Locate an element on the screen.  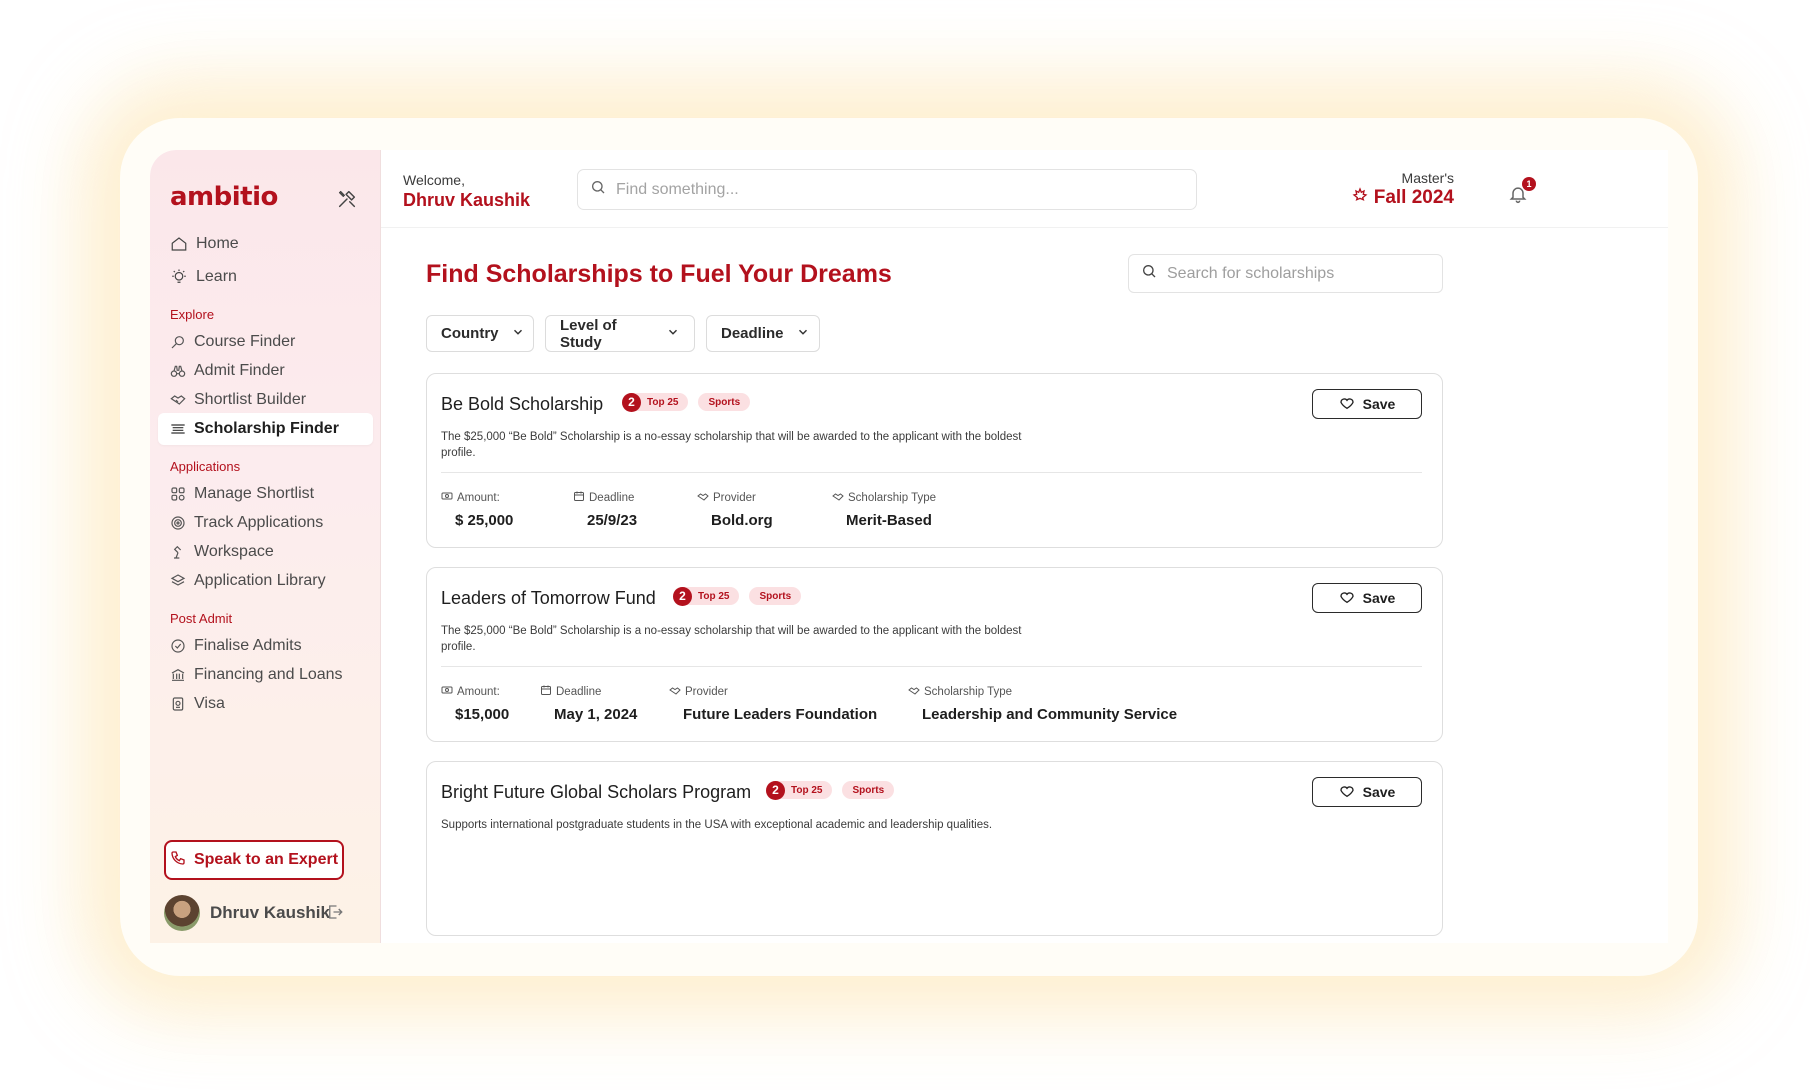
global-search-bar is located at coordinates (887, 189).